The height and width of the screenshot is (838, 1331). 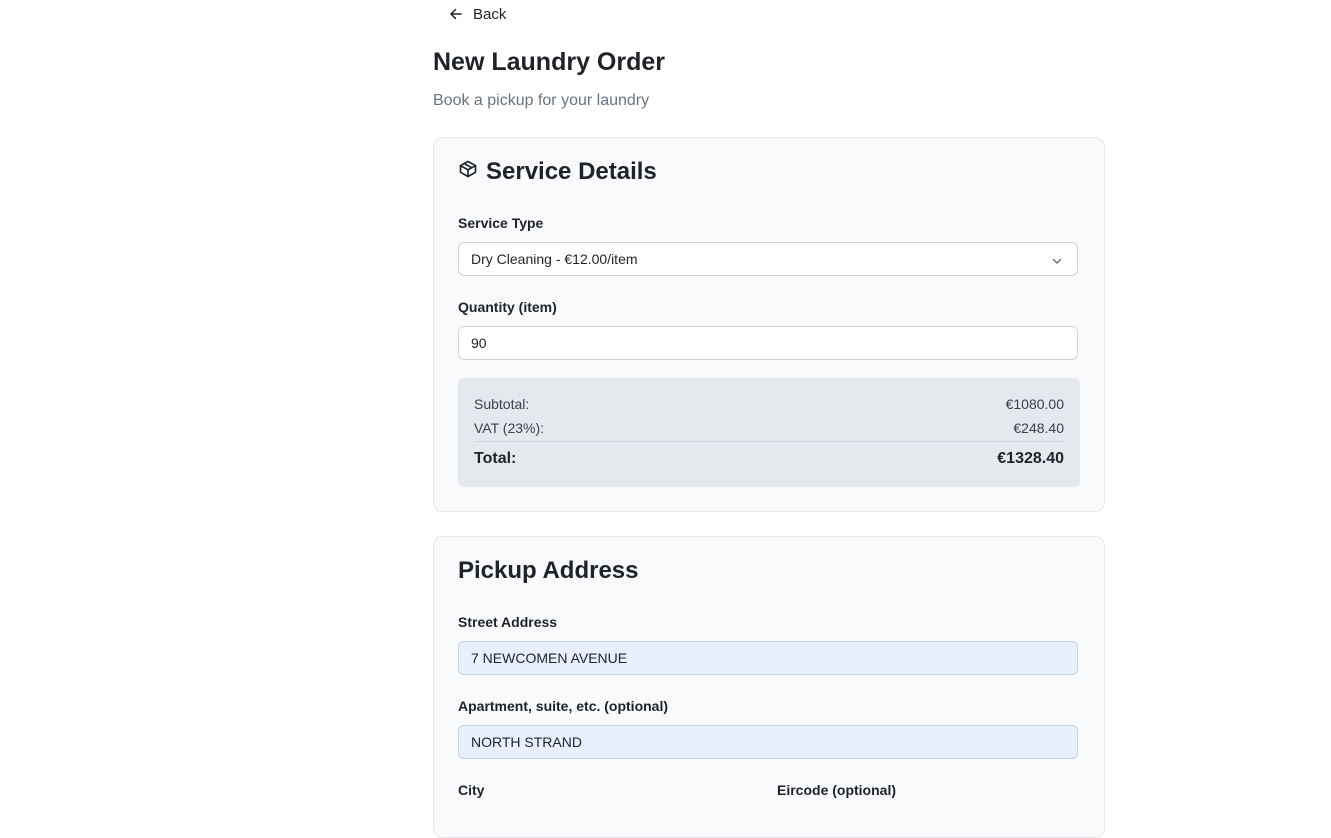 What do you see at coordinates (836, 790) in the screenshot?
I see `eircode-label: Eircode (optional)` at bounding box center [836, 790].